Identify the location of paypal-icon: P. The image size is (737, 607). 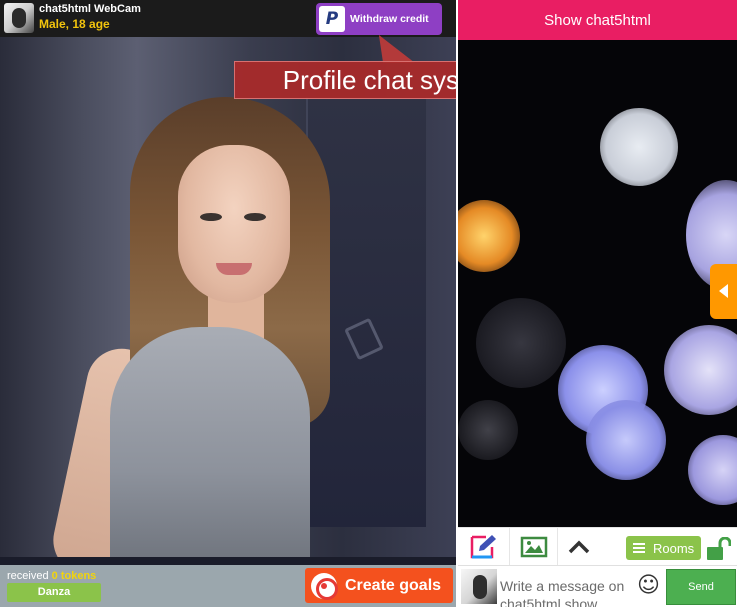
(332, 19).